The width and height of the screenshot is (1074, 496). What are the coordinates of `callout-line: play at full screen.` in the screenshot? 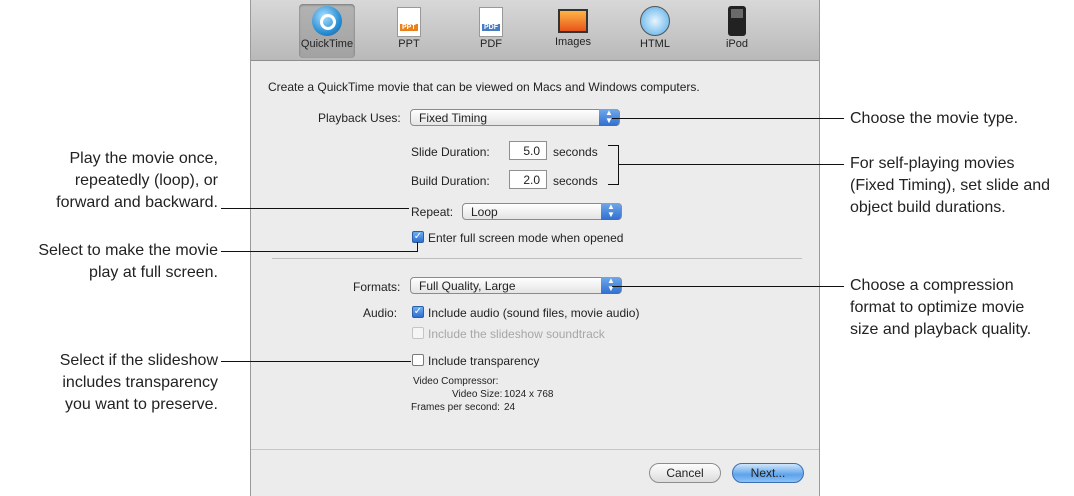 It's located at (153, 272).